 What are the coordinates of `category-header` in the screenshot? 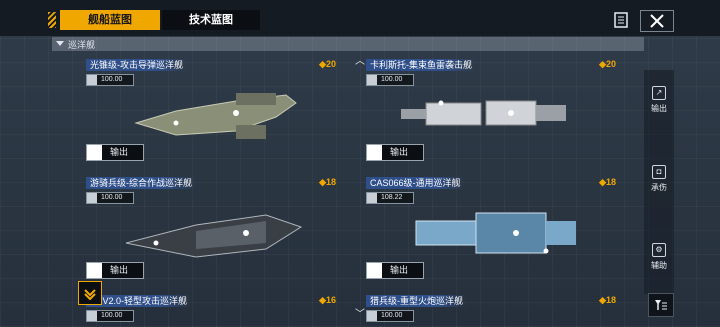 It's located at (348, 44).